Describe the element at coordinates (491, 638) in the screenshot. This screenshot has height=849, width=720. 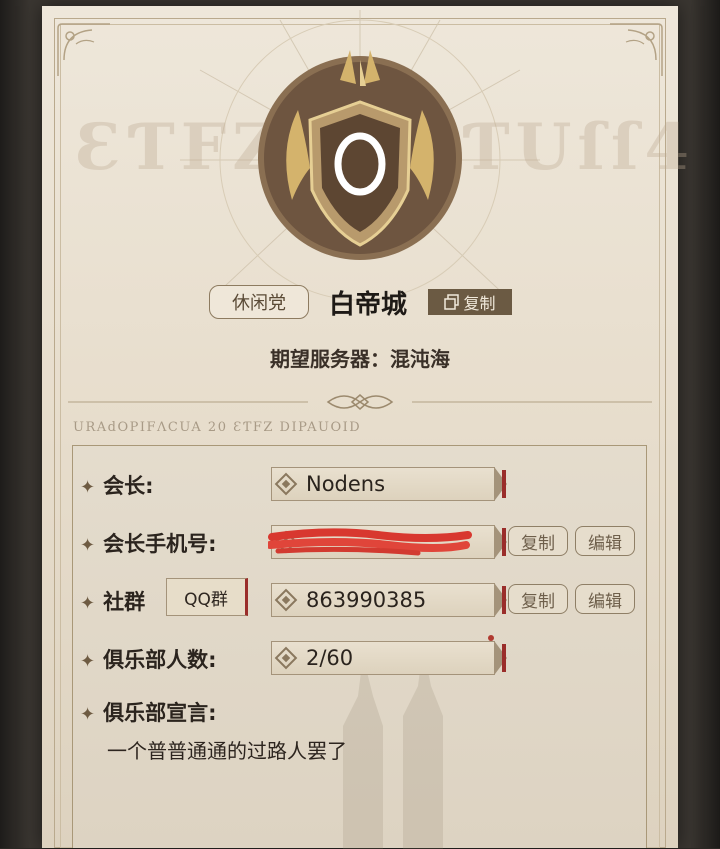
I see `notification-dot` at that location.